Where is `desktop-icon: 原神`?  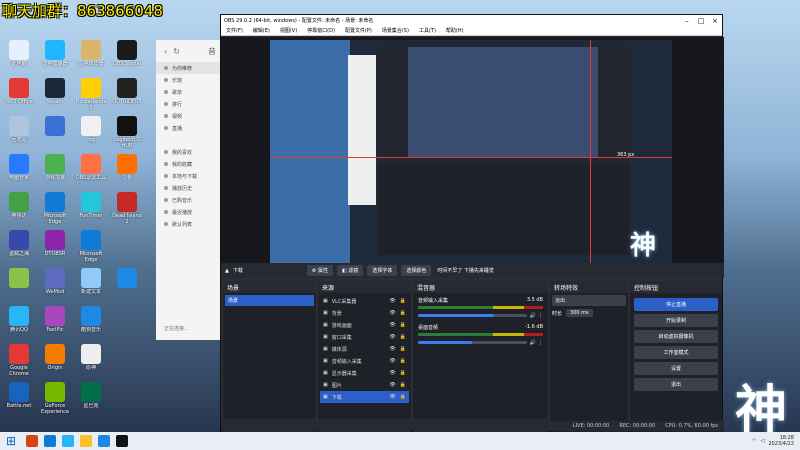
desktop-icon: 原神 is located at coordinates (91, 363).